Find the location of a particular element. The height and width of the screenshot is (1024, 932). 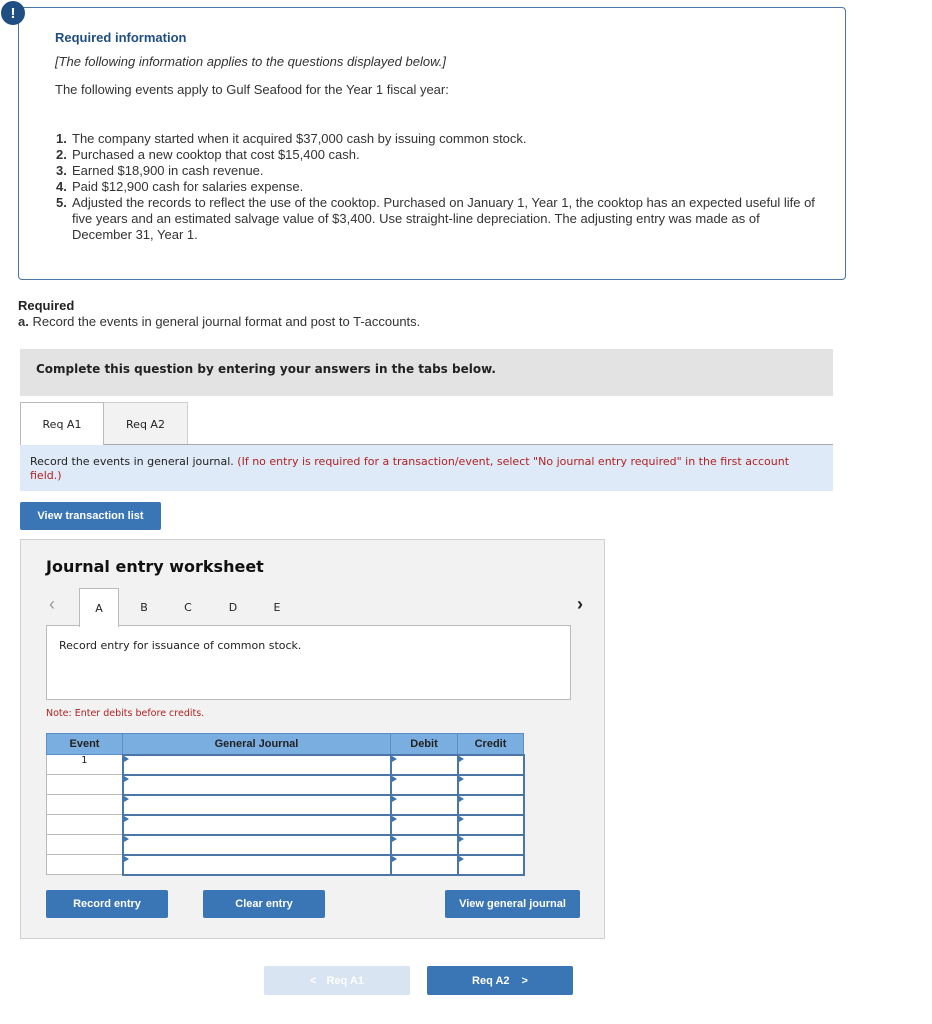

info-title: Required information is located at coordinates (121, 37).